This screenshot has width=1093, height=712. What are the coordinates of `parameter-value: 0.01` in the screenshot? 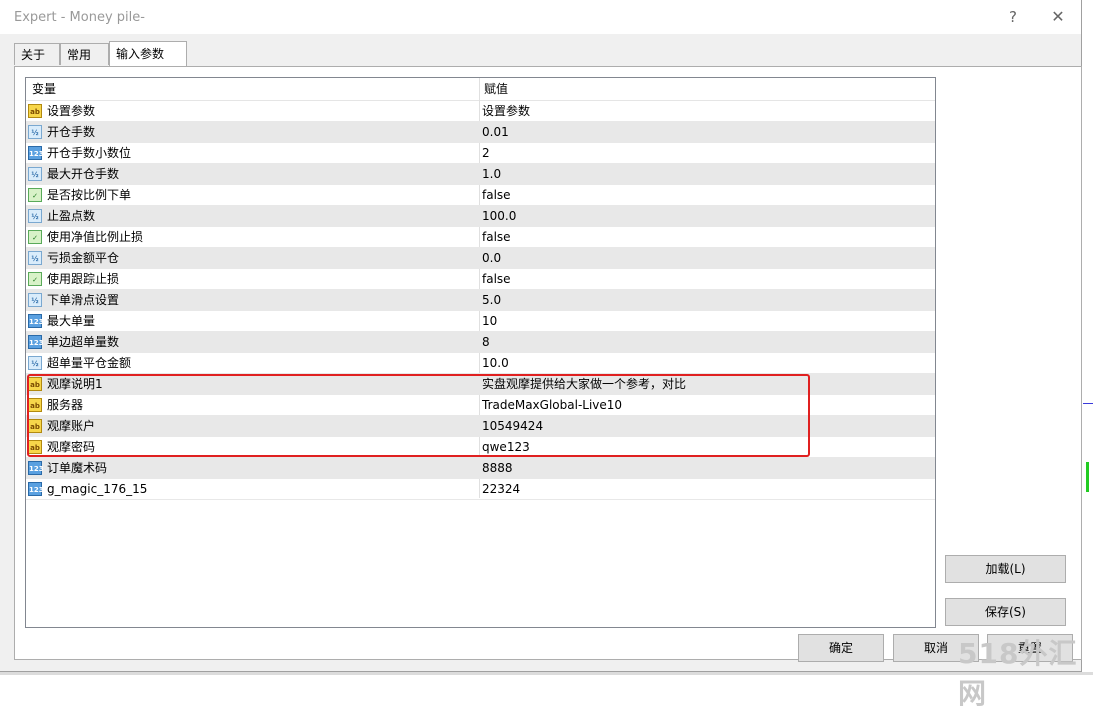 It's located at (495, 132).